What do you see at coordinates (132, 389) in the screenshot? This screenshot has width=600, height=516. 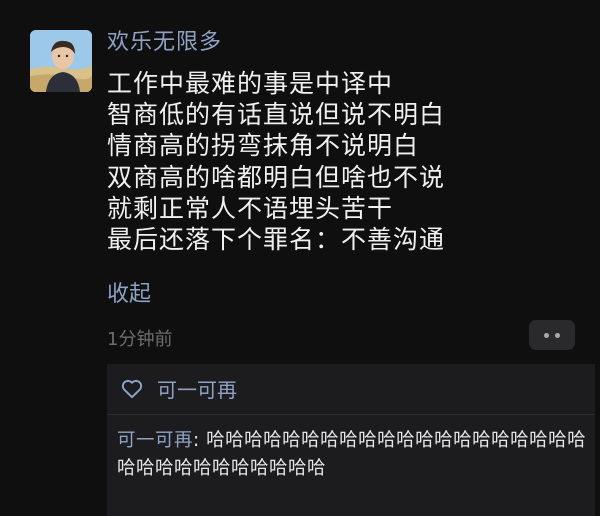 I see `heart-outline-icon` at bounding box center [132, 389].